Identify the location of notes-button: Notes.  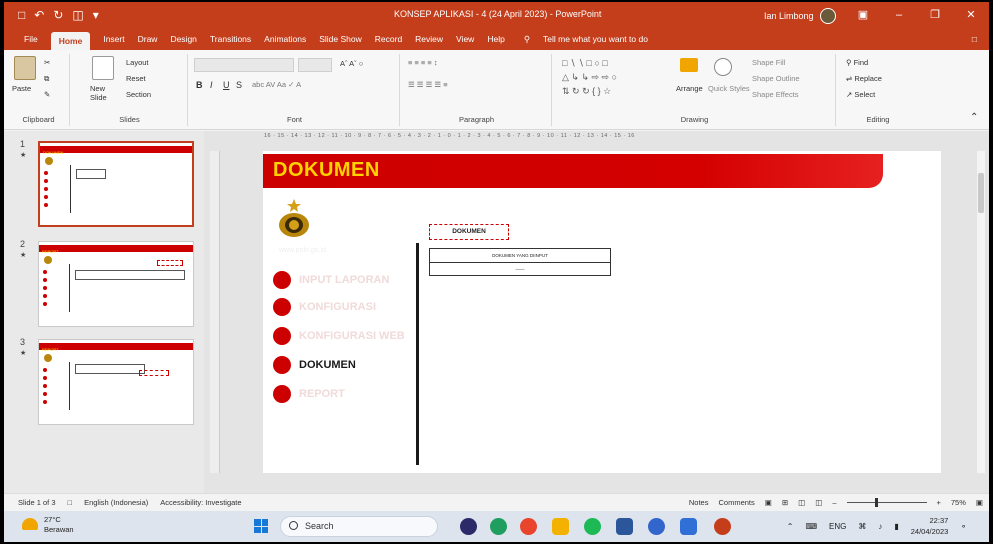
(699, 502).